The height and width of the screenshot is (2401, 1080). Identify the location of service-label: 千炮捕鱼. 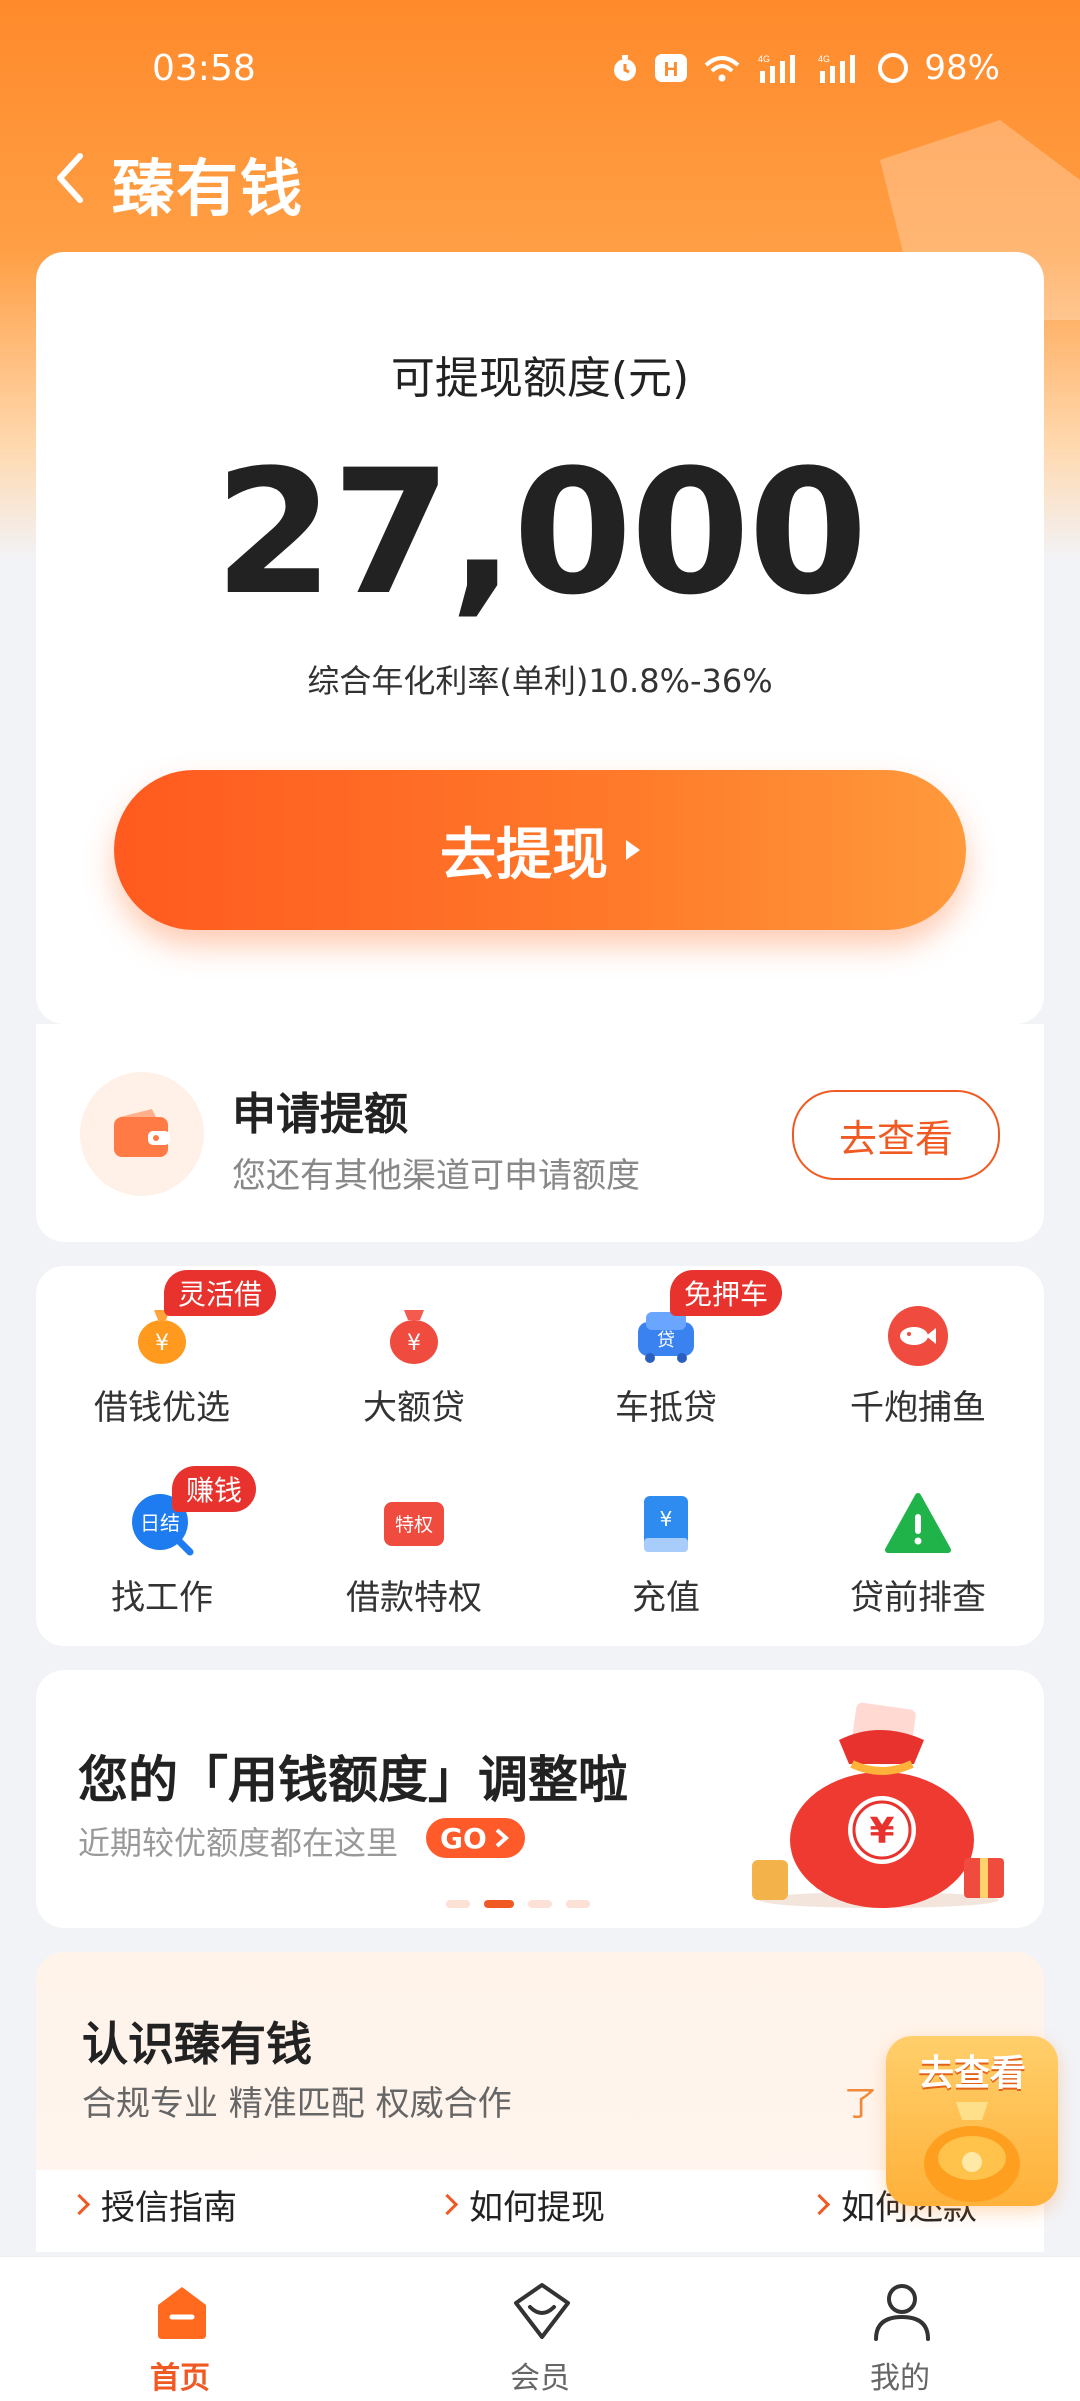
(918, 1408).